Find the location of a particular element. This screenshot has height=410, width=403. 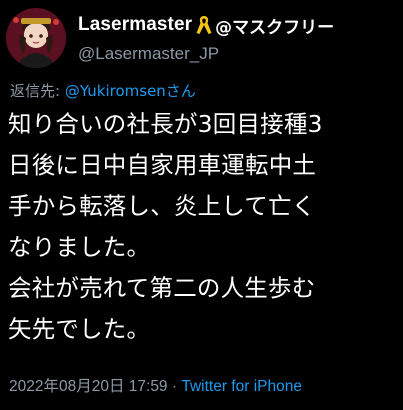

avatar is located at coordinates (36, 38).